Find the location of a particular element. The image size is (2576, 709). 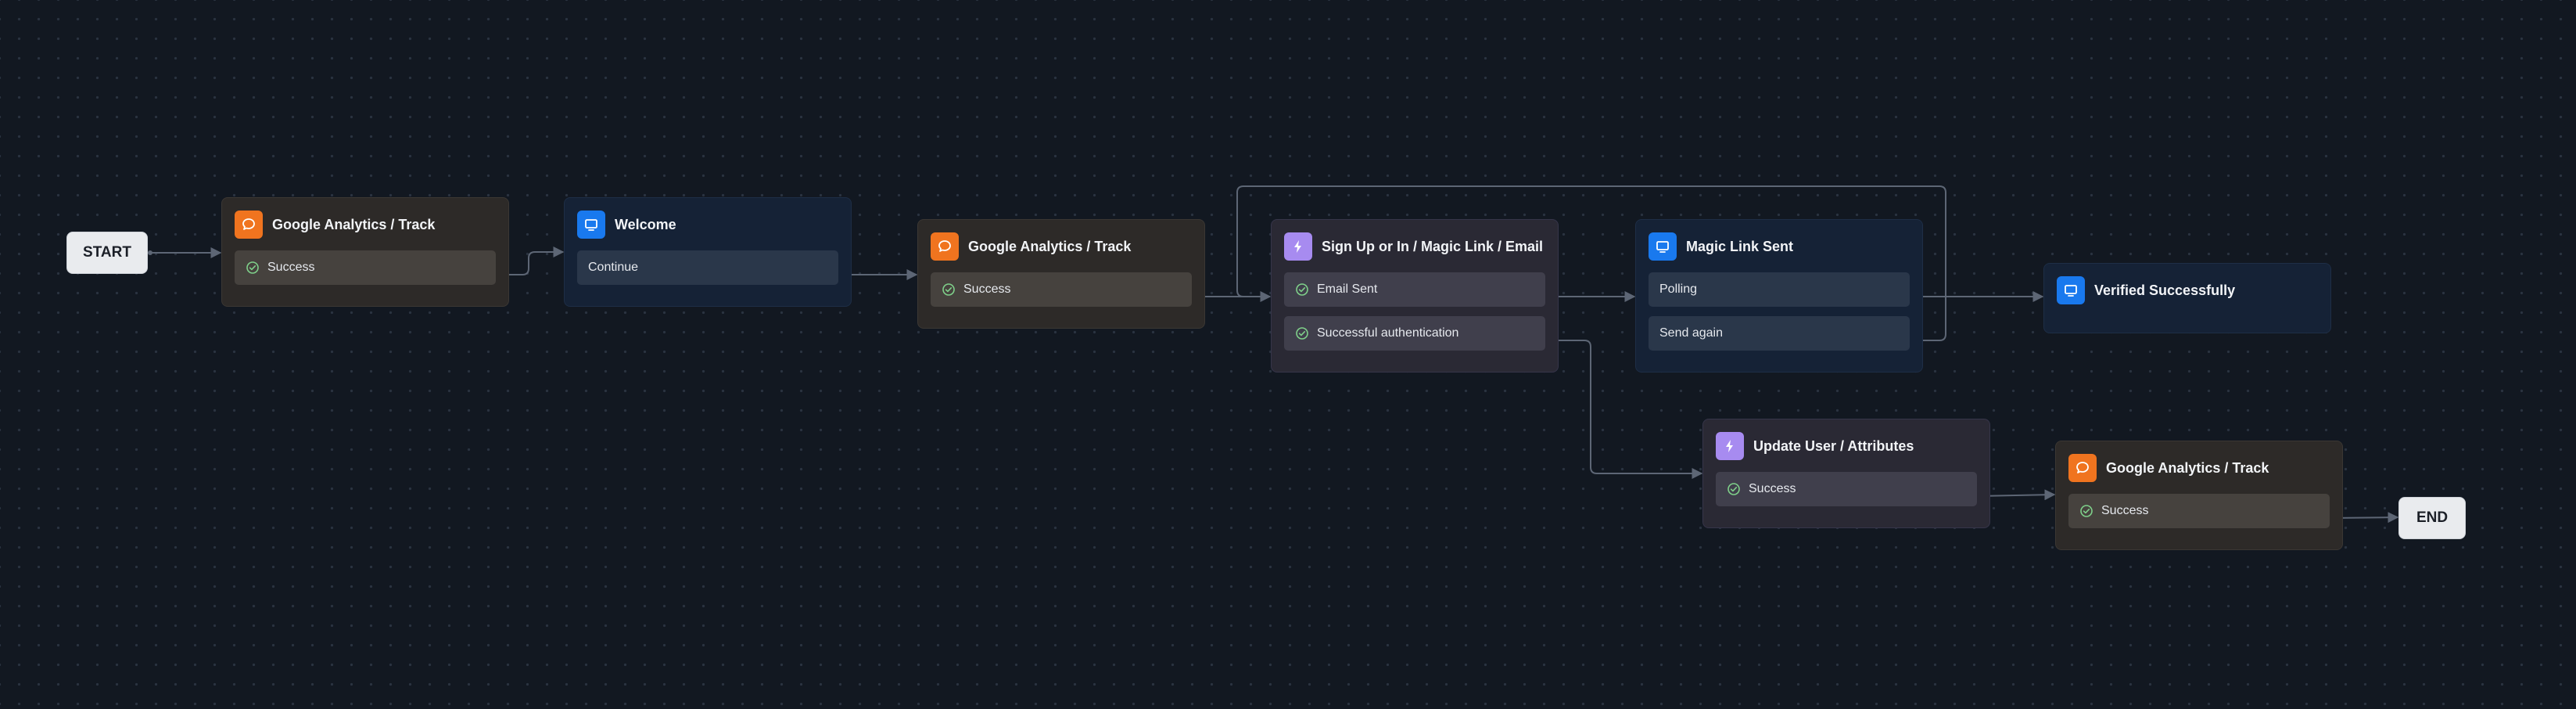

end-label: END is located at coordinates (2432, 517).